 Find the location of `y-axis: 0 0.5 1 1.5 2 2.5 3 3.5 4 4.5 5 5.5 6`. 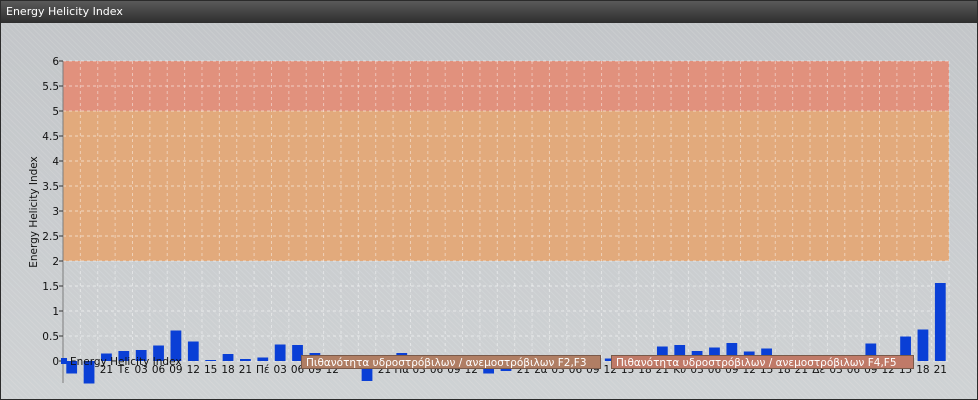

y-axis: 0 0.5 1 1.5 2 2.5 3 3.5 4 4.5 5 5.5 6 is located at coordinates (53, 219).